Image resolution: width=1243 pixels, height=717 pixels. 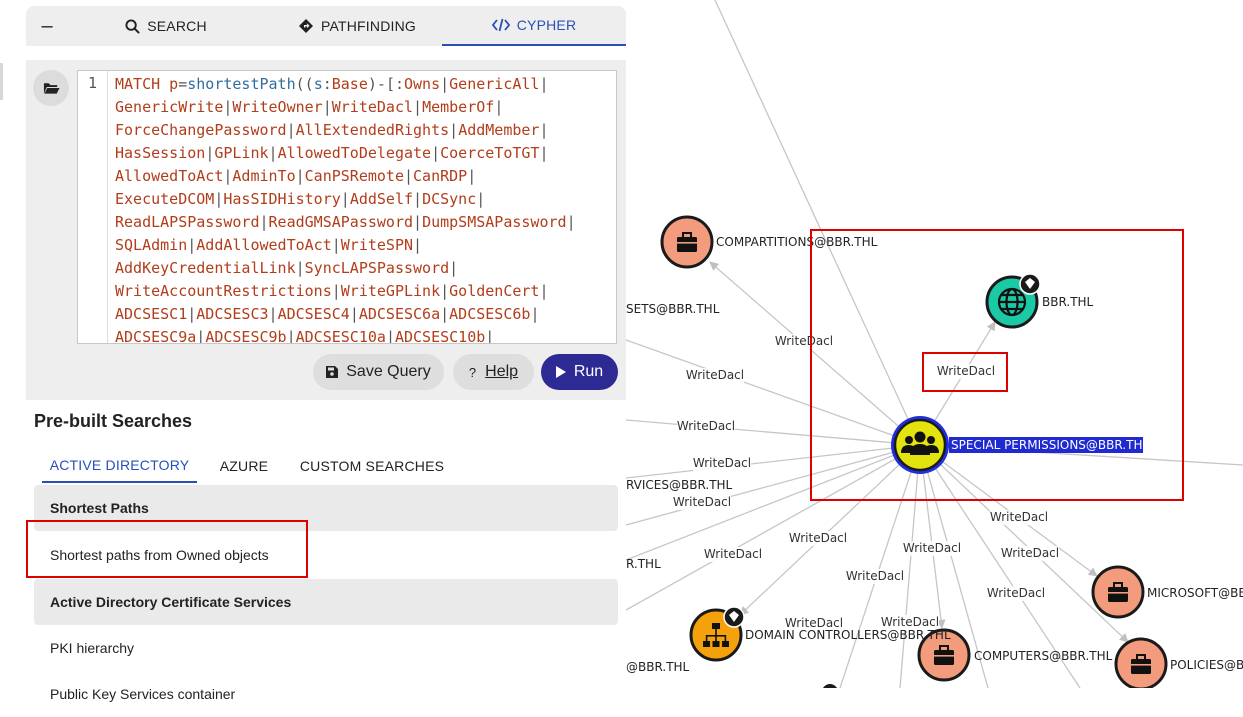 I want to click on node-label-microsoft: MICROSOFT@BBR.THL, so click(x=1195, y=593).